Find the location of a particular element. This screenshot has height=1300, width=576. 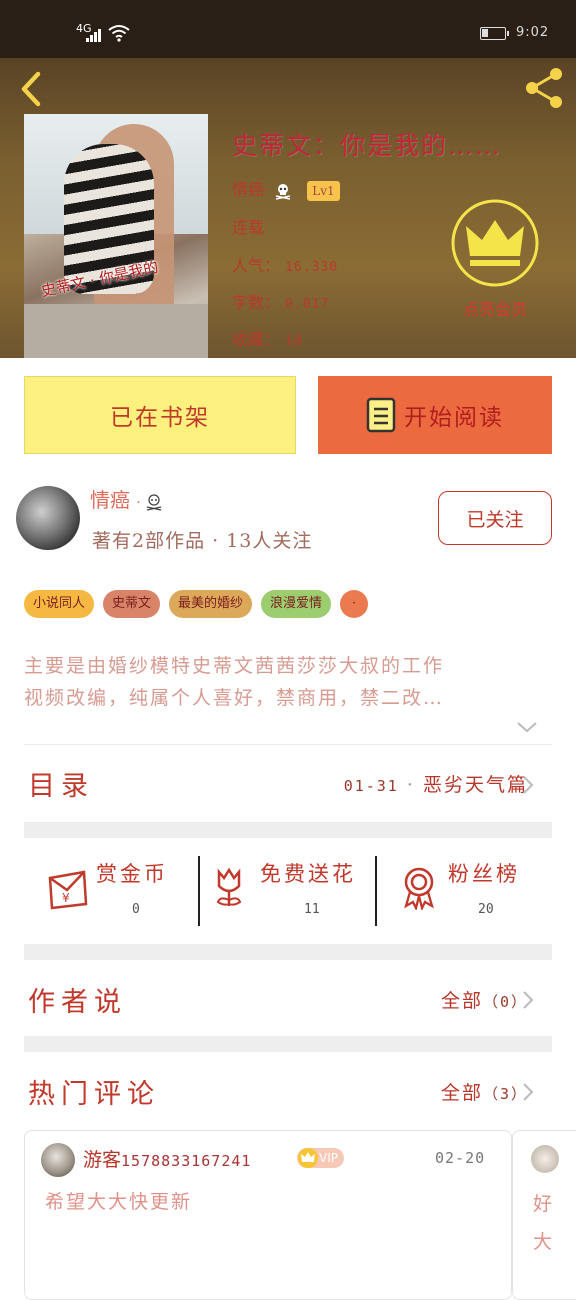

tag-wedding-dress: 最美的婚纱 is located at coordinates (211, 604).